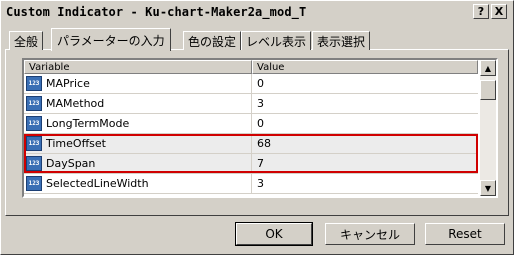 The height and width of the screenshot is (255, 514). I want to click on grid-header: Variable Value, so click(251, 67).